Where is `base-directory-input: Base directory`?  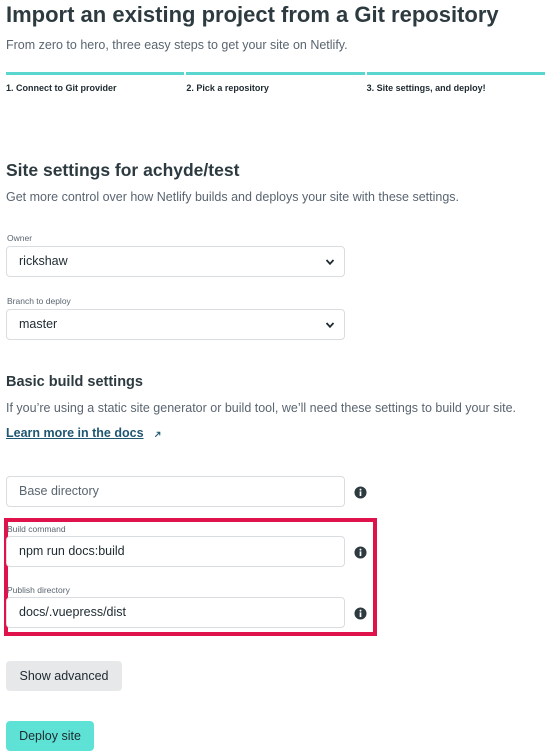 base-directory-input: Base directory is located at coordinates (175, 491).